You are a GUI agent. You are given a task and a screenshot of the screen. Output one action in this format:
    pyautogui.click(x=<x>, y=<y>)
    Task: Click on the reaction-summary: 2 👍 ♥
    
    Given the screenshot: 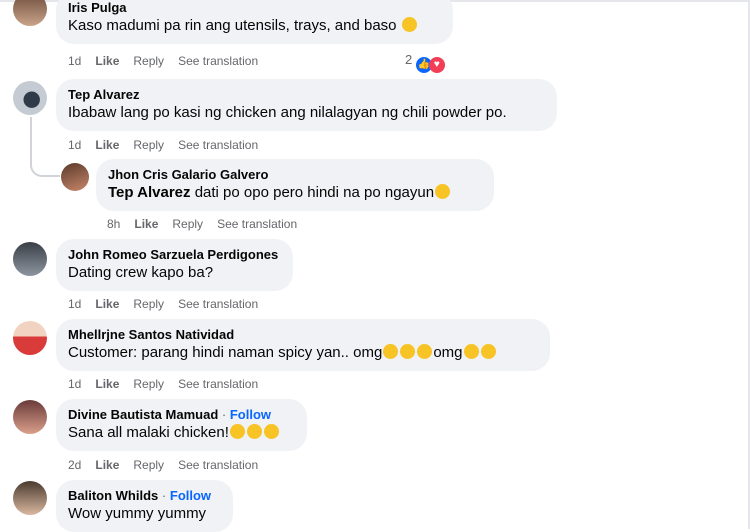 What is the action you would take?
    pyautogui.click(x=425, y=62)
    